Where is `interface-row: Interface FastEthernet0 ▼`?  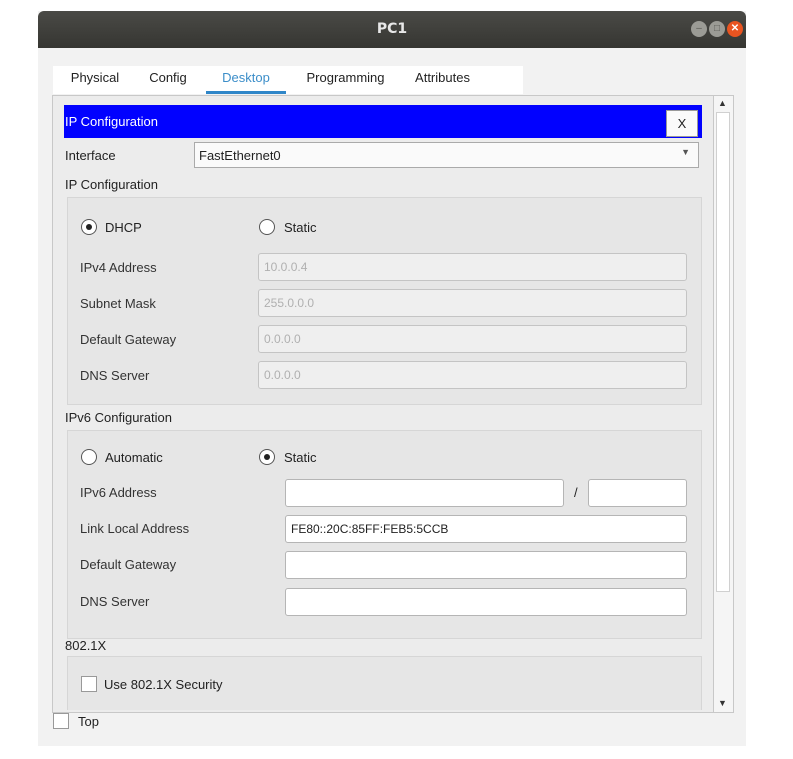 interface-row: Interface FastEthernet0 ▼ is located at coordinates (383, 156).